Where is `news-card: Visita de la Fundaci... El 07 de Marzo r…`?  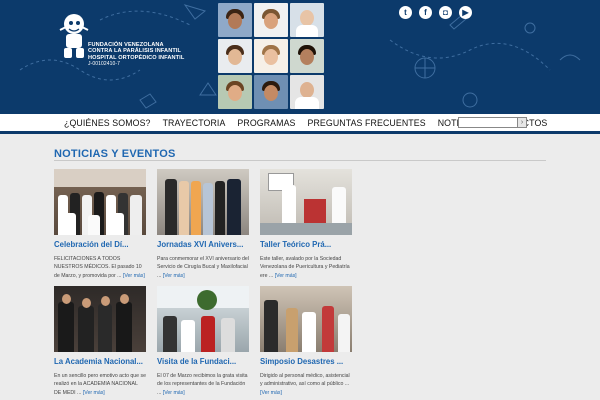 news-card: Visita de la Fundaci... El 07 de Marzo r… is located at coordinates (203, 341).